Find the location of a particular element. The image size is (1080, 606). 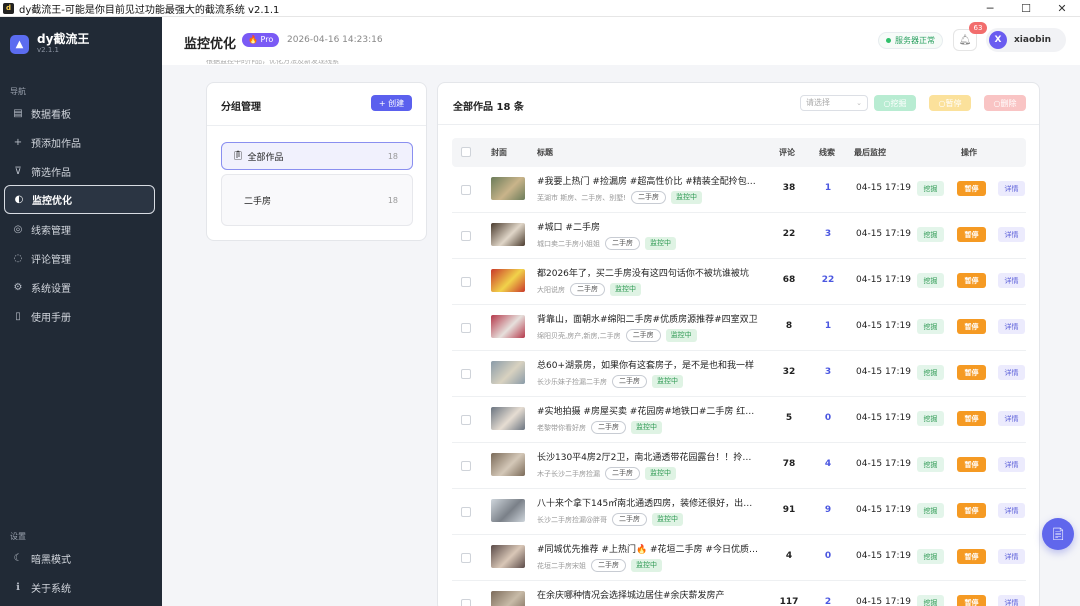

batch-dig-button: ○ 挖掘 is located at coordinates (895, 103).